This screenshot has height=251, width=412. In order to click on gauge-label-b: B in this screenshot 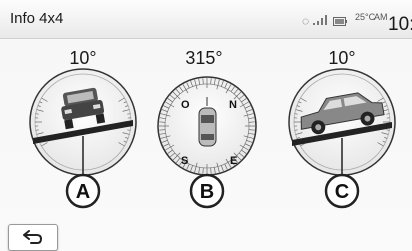, I will do `click(207, 191)`.